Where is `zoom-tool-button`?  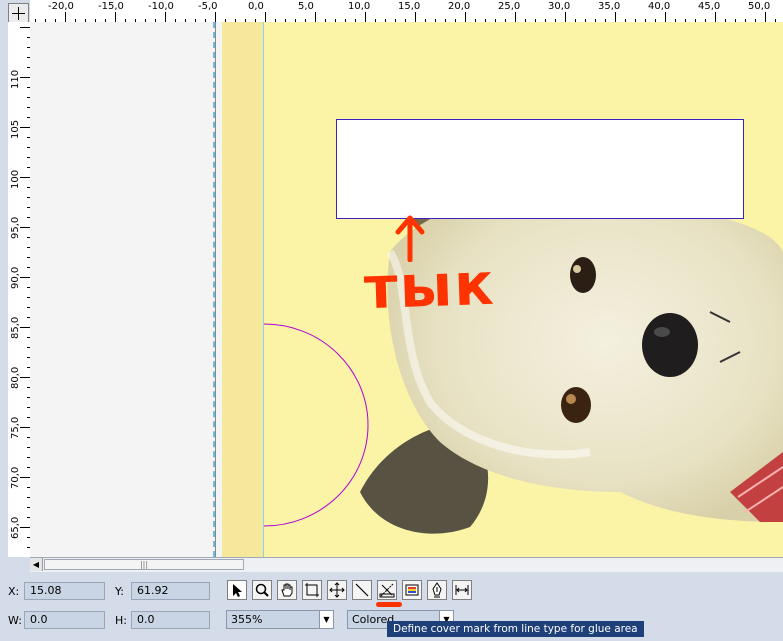 zoom-tool-button is located at coordinates (262, 590).